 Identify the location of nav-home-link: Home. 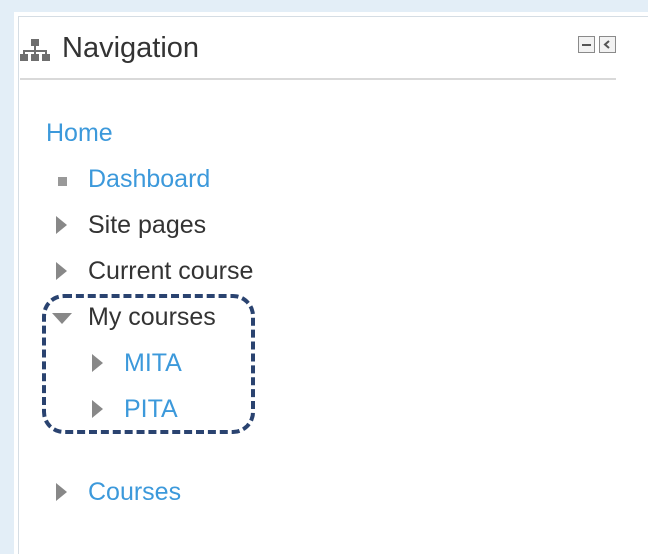
(79, 133).